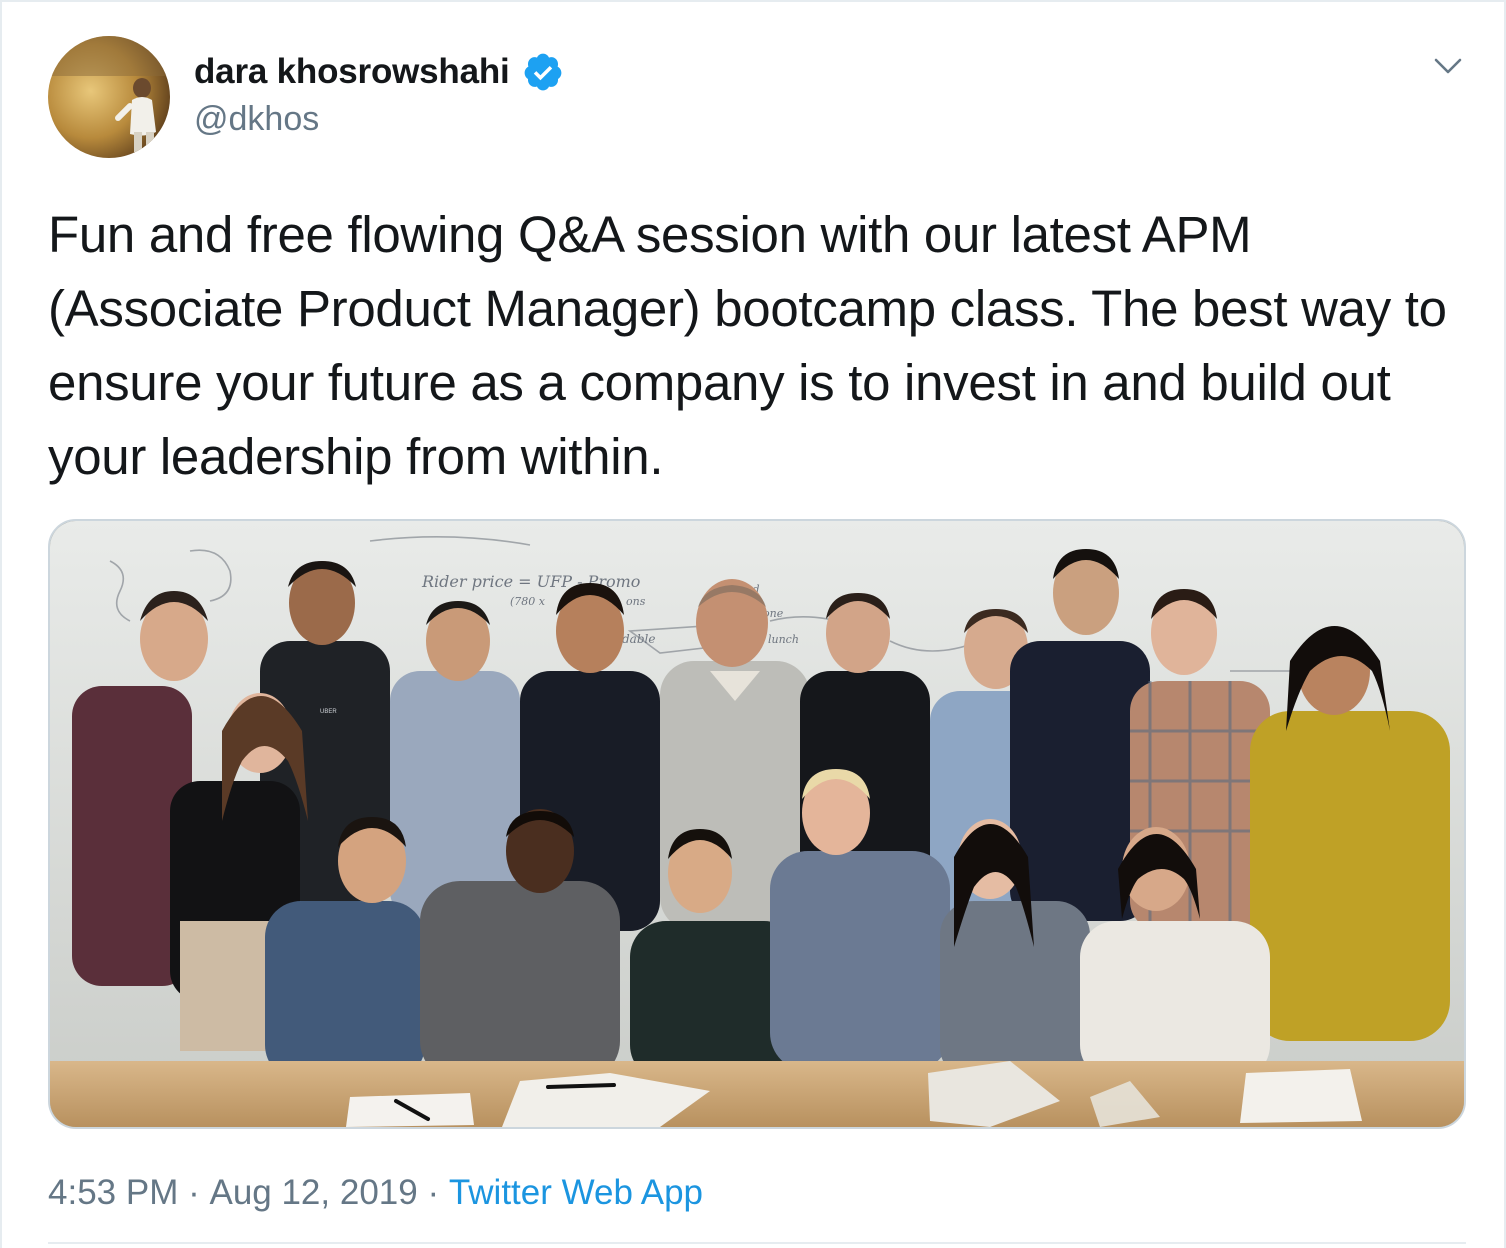 This screenshot has width=1506, height=1248. I want to click on verified-badge-icon, so click(543, 72).